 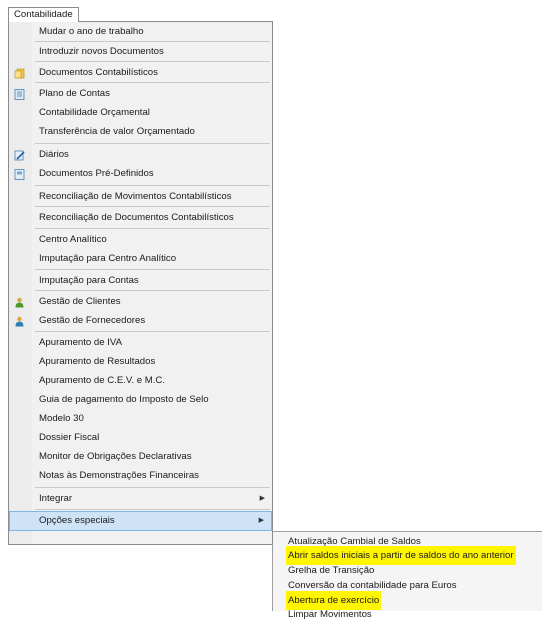 I want to click on menu-item-label: Notas às Demonstrações Financeiras, so click(x=119, y=475).